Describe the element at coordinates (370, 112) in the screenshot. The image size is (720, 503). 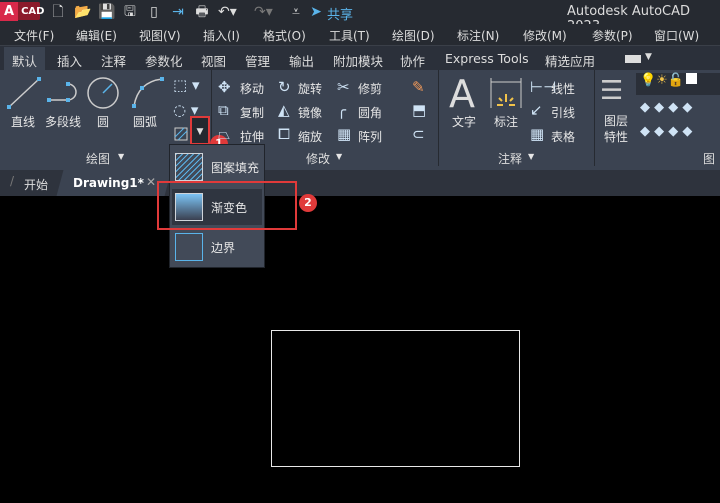
I see `tool-fillet: 圆角` at that location.